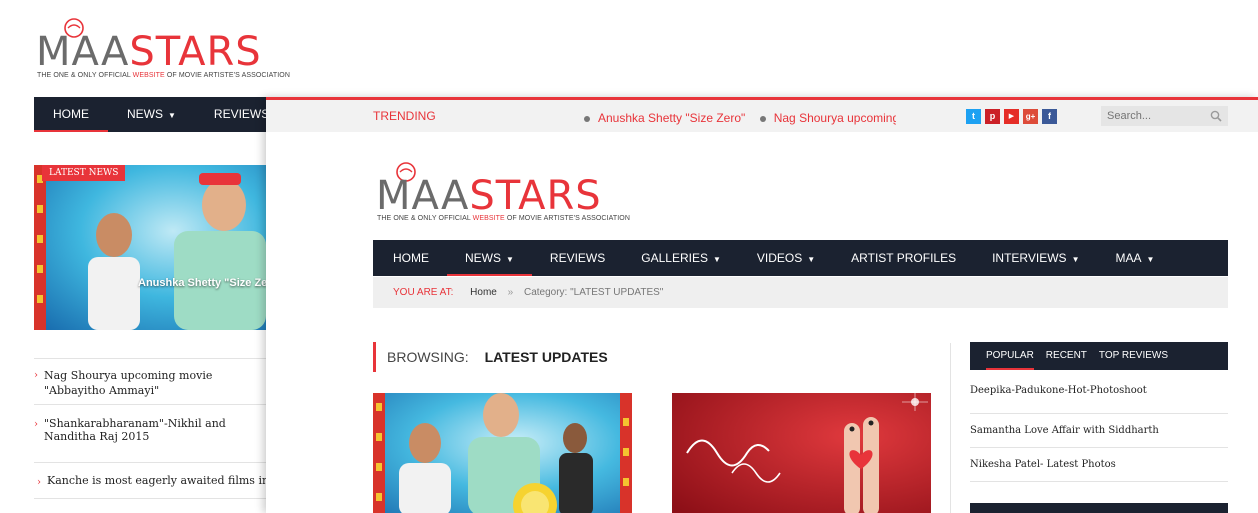  What do you see at coordinates (404, 116) in the screenshot?
I see `trending-label: TRENDING` at bounding box center [404, 116].